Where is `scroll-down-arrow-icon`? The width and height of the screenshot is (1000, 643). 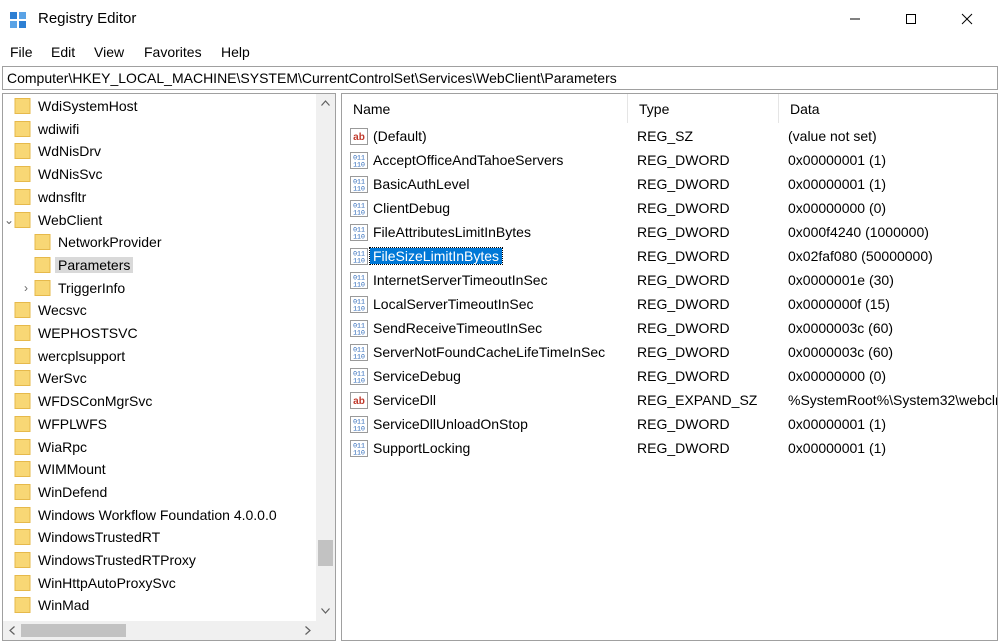
scroll-down-arrow-icon is located at coordinates (325, 610).